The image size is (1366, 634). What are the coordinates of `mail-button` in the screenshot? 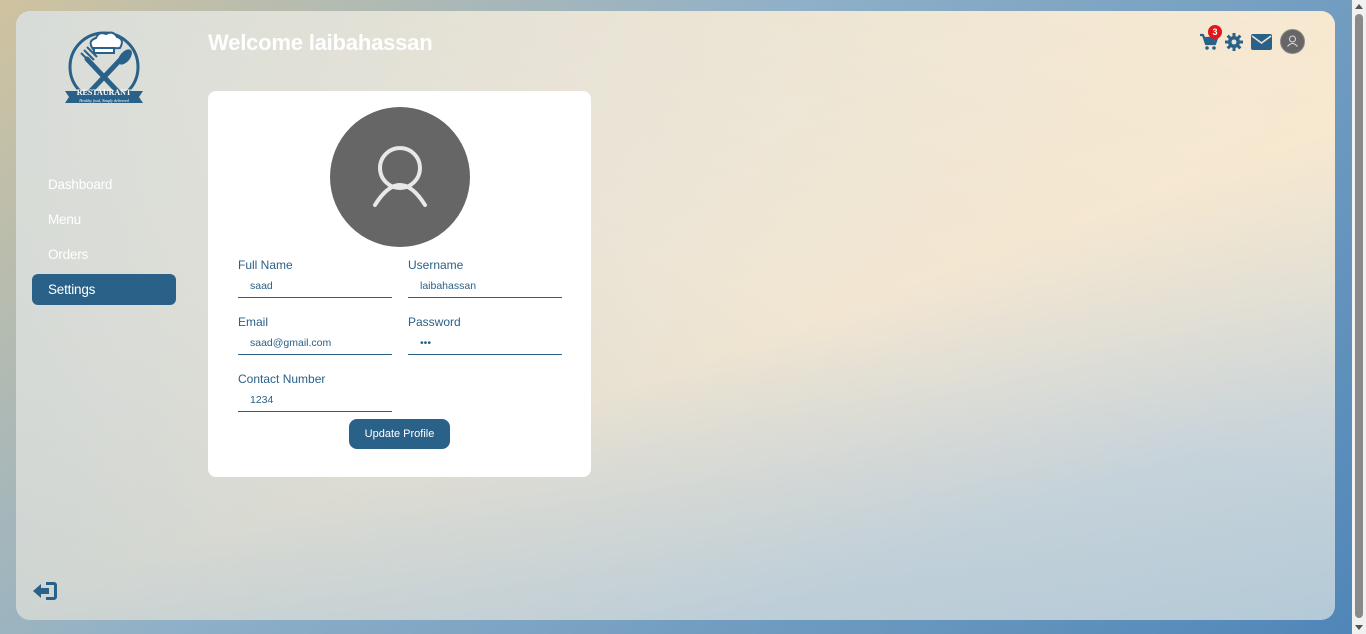 It's located at (1261, 44).